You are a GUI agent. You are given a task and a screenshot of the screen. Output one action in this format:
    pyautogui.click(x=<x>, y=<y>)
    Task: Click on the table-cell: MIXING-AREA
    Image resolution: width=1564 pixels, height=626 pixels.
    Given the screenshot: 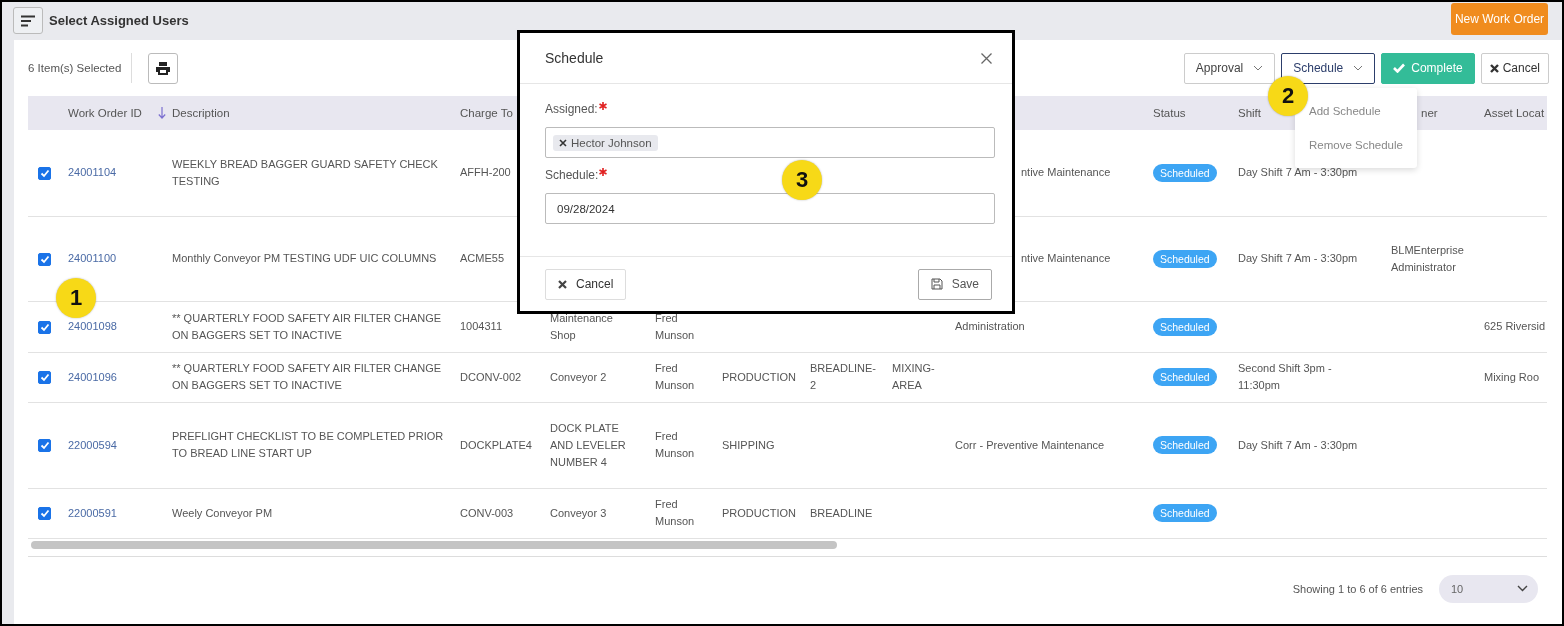 What is the action you would take?
    pyautogui.click(x=913, y=376)
    